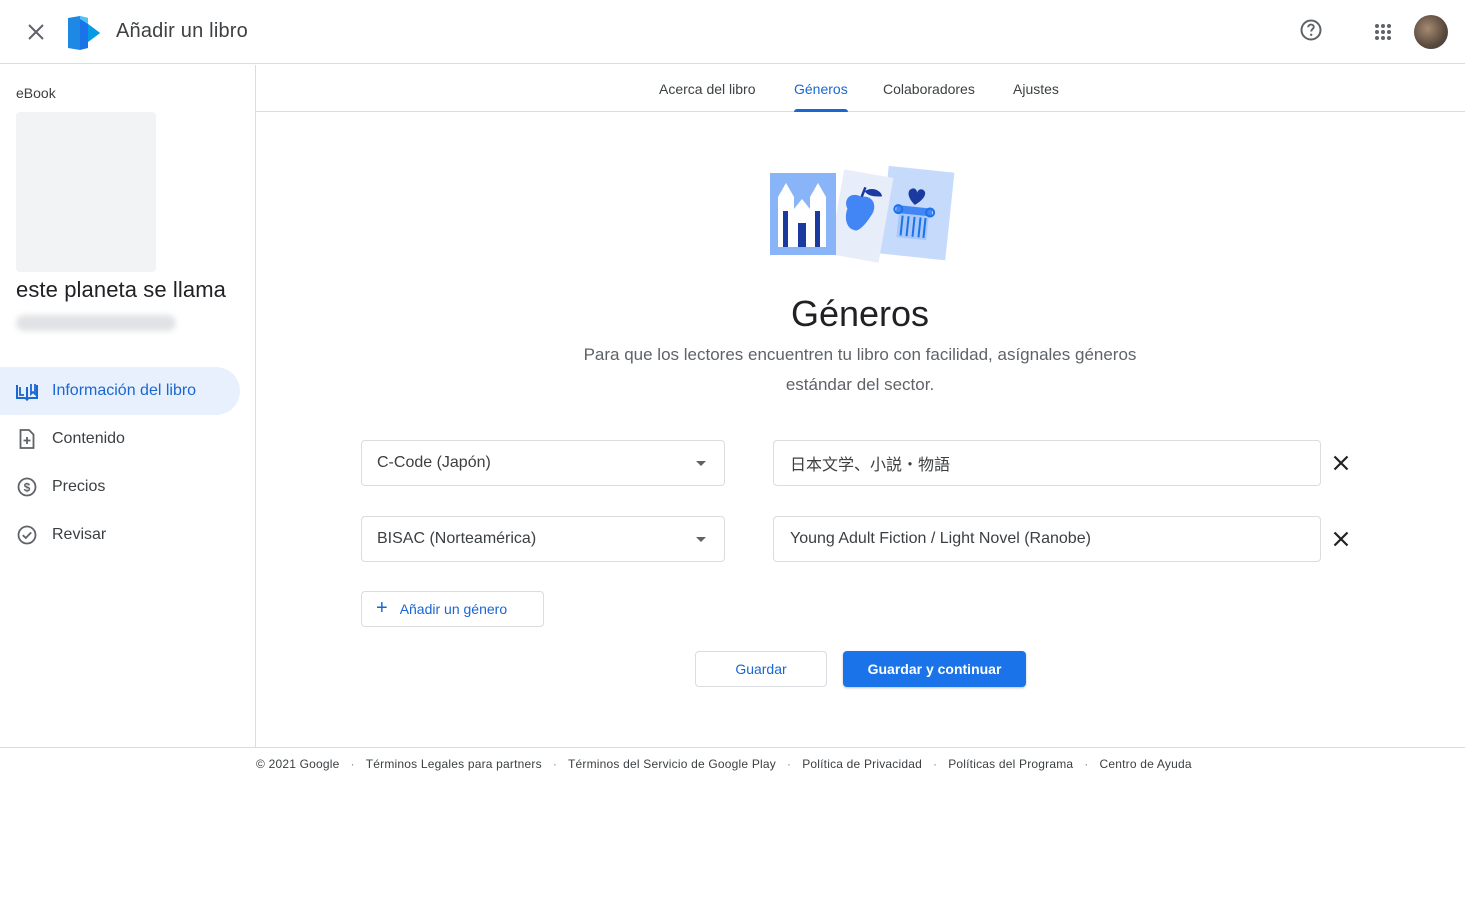  I want to click on help-button, so click(1311, 30).